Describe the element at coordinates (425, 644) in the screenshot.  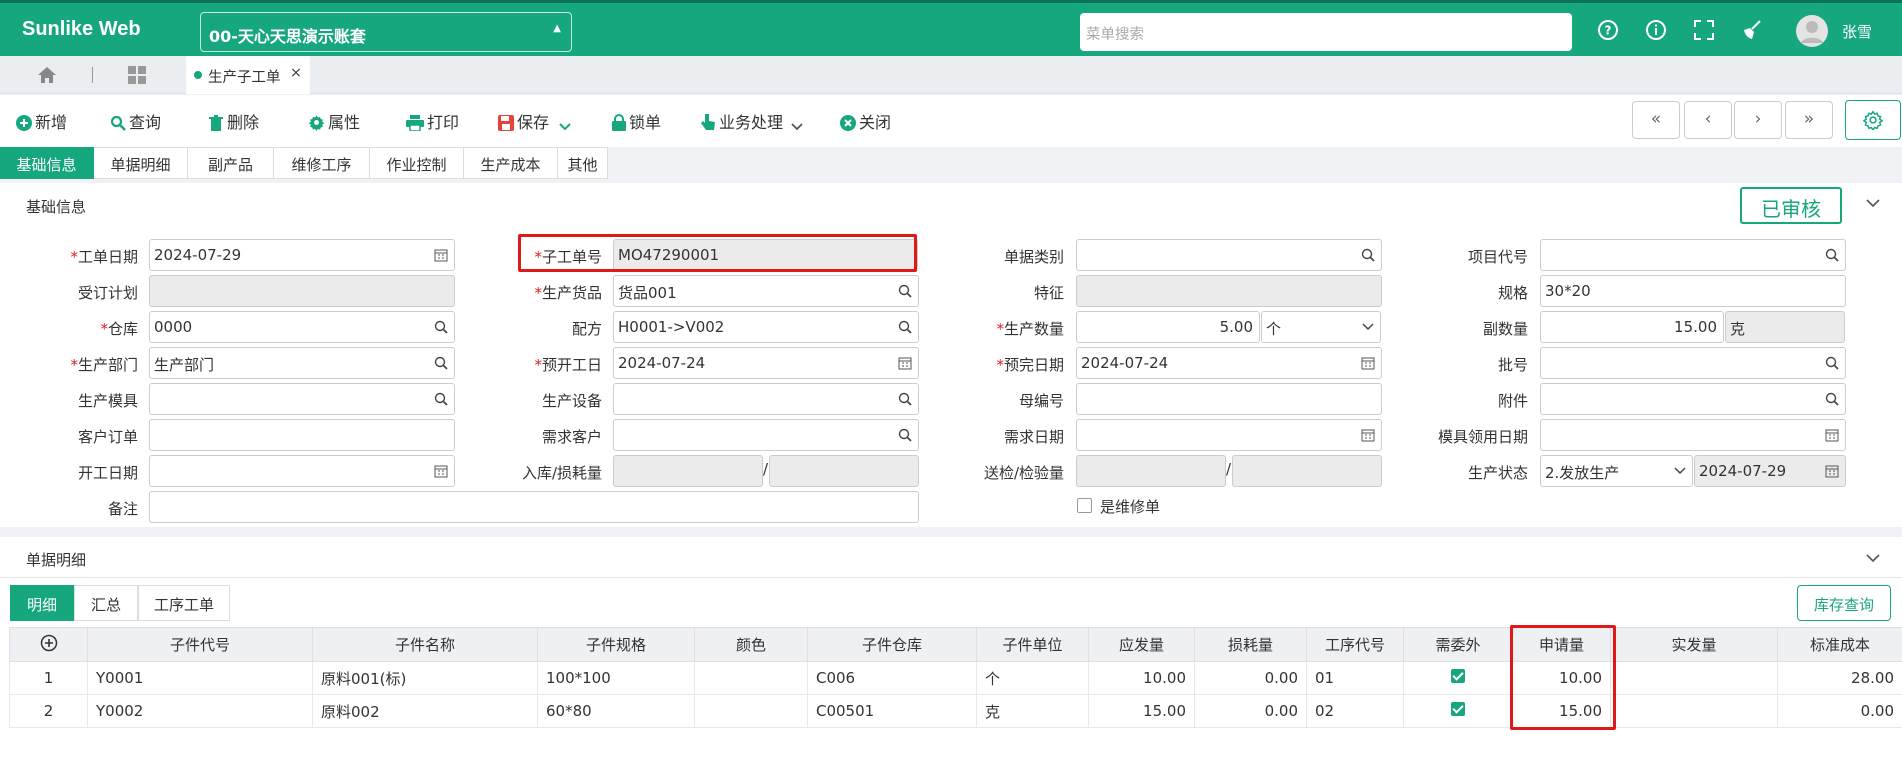
I see `col-header: 子件名称` at that location.